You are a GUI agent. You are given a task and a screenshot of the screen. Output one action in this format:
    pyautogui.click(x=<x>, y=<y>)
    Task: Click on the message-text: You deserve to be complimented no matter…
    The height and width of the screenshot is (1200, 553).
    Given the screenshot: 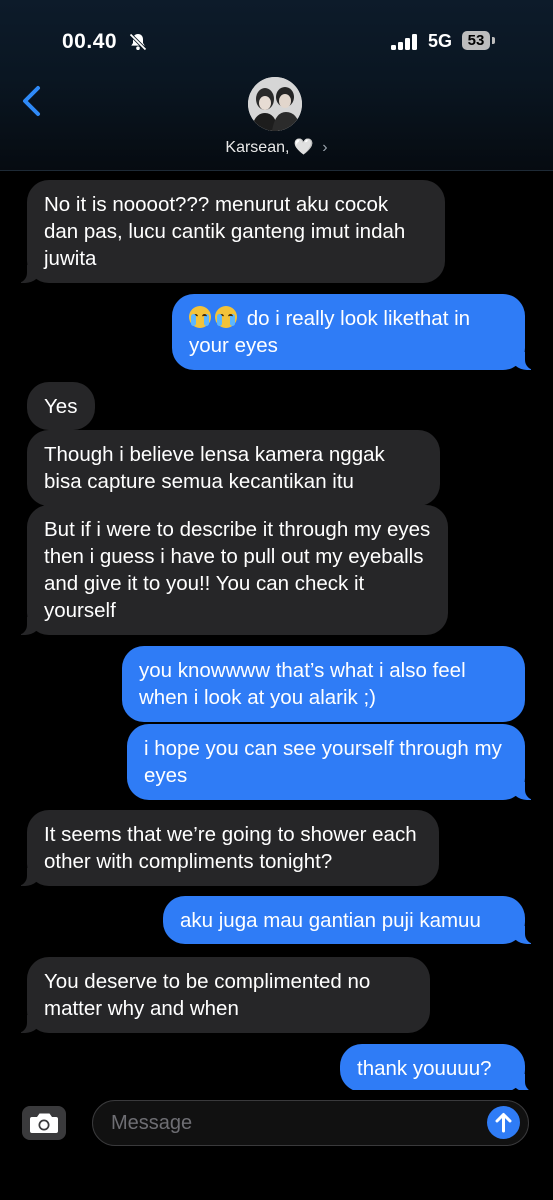 What is the action you would take?
    pyautogui.click(x=207, y=995)
    